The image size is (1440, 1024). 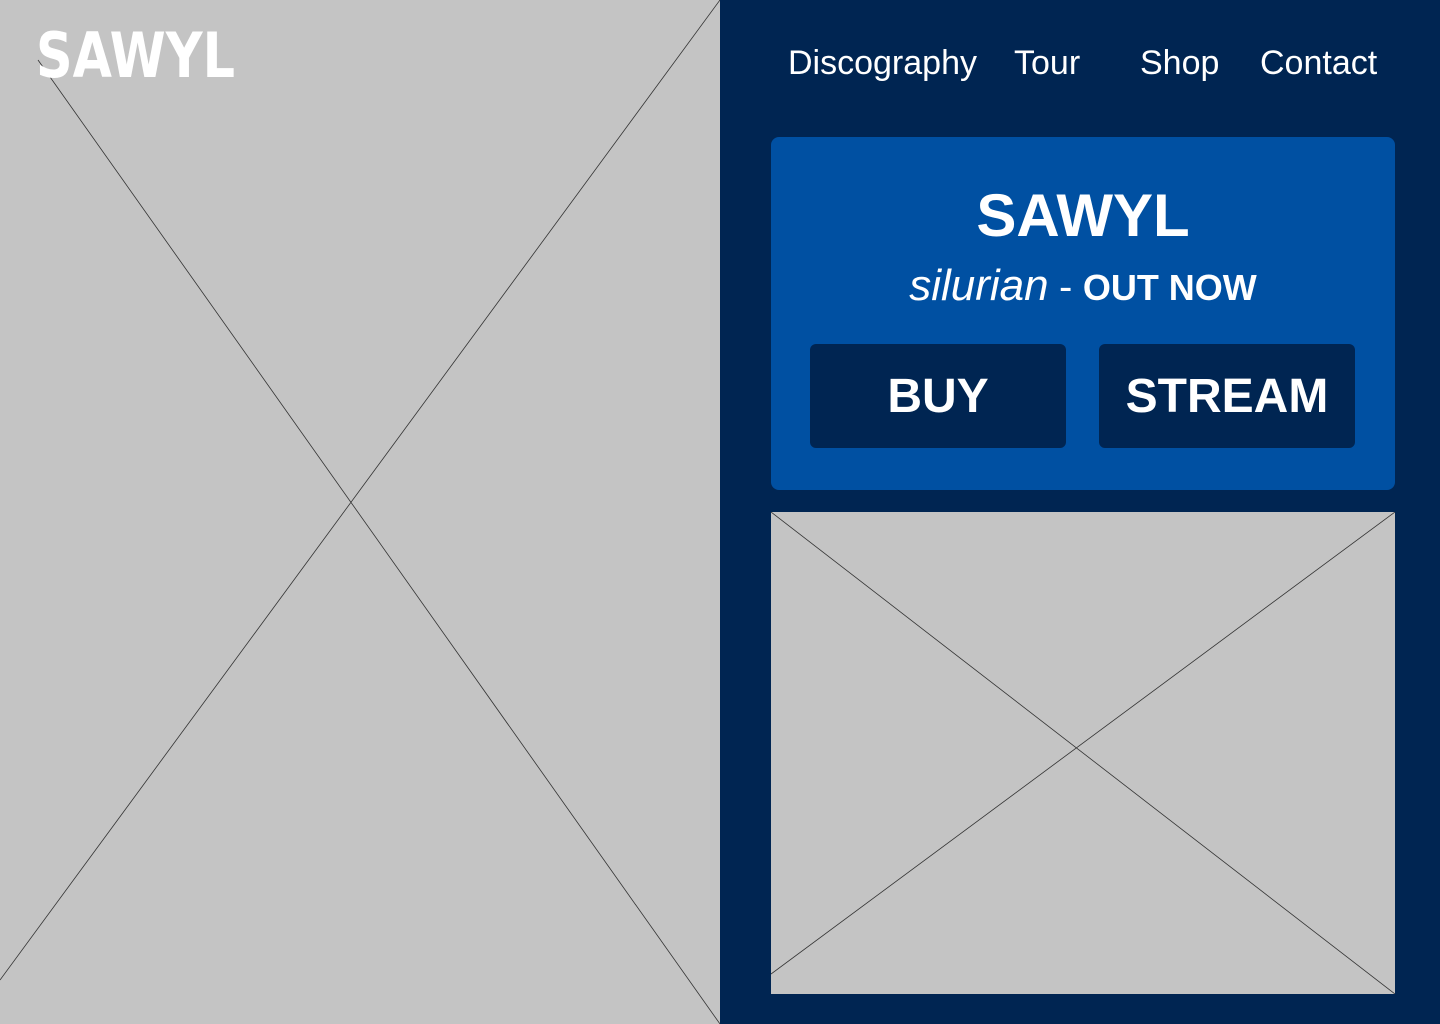 I want to click on main-nav: Discography Tour Shop Contact, so click(x=1080, y=64).